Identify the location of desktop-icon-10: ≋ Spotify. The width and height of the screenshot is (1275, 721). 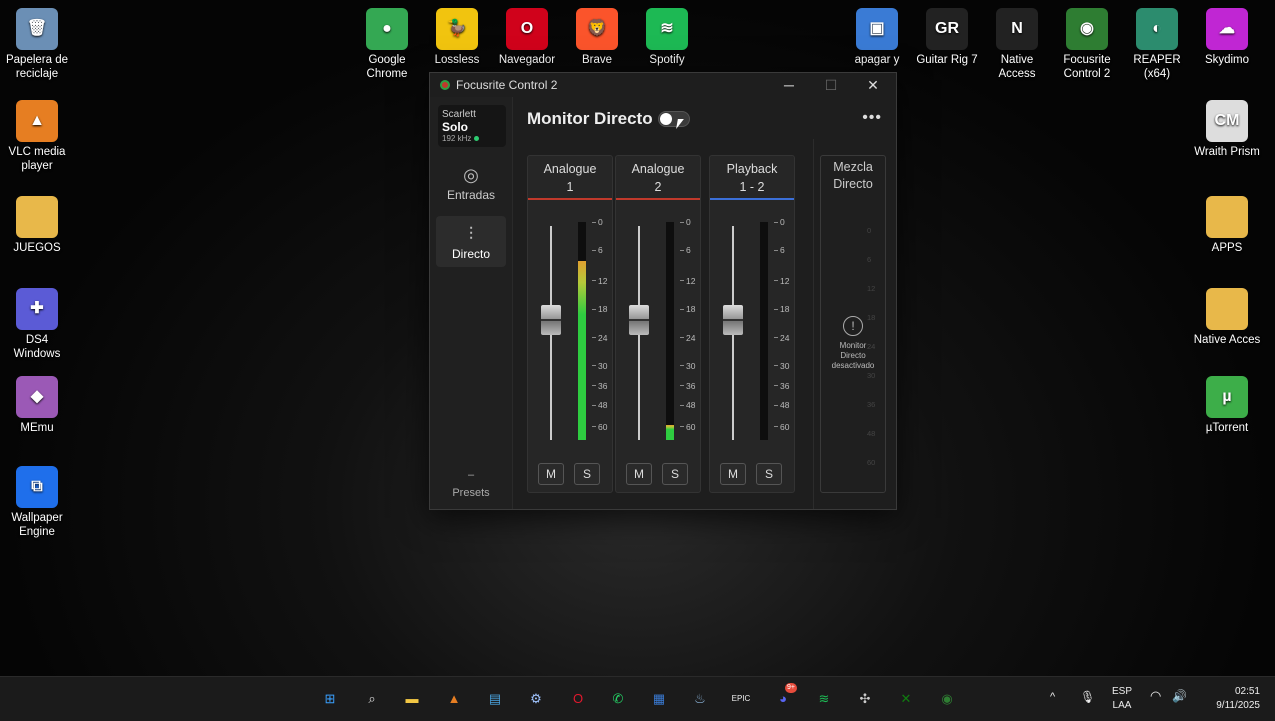
(667, 37).